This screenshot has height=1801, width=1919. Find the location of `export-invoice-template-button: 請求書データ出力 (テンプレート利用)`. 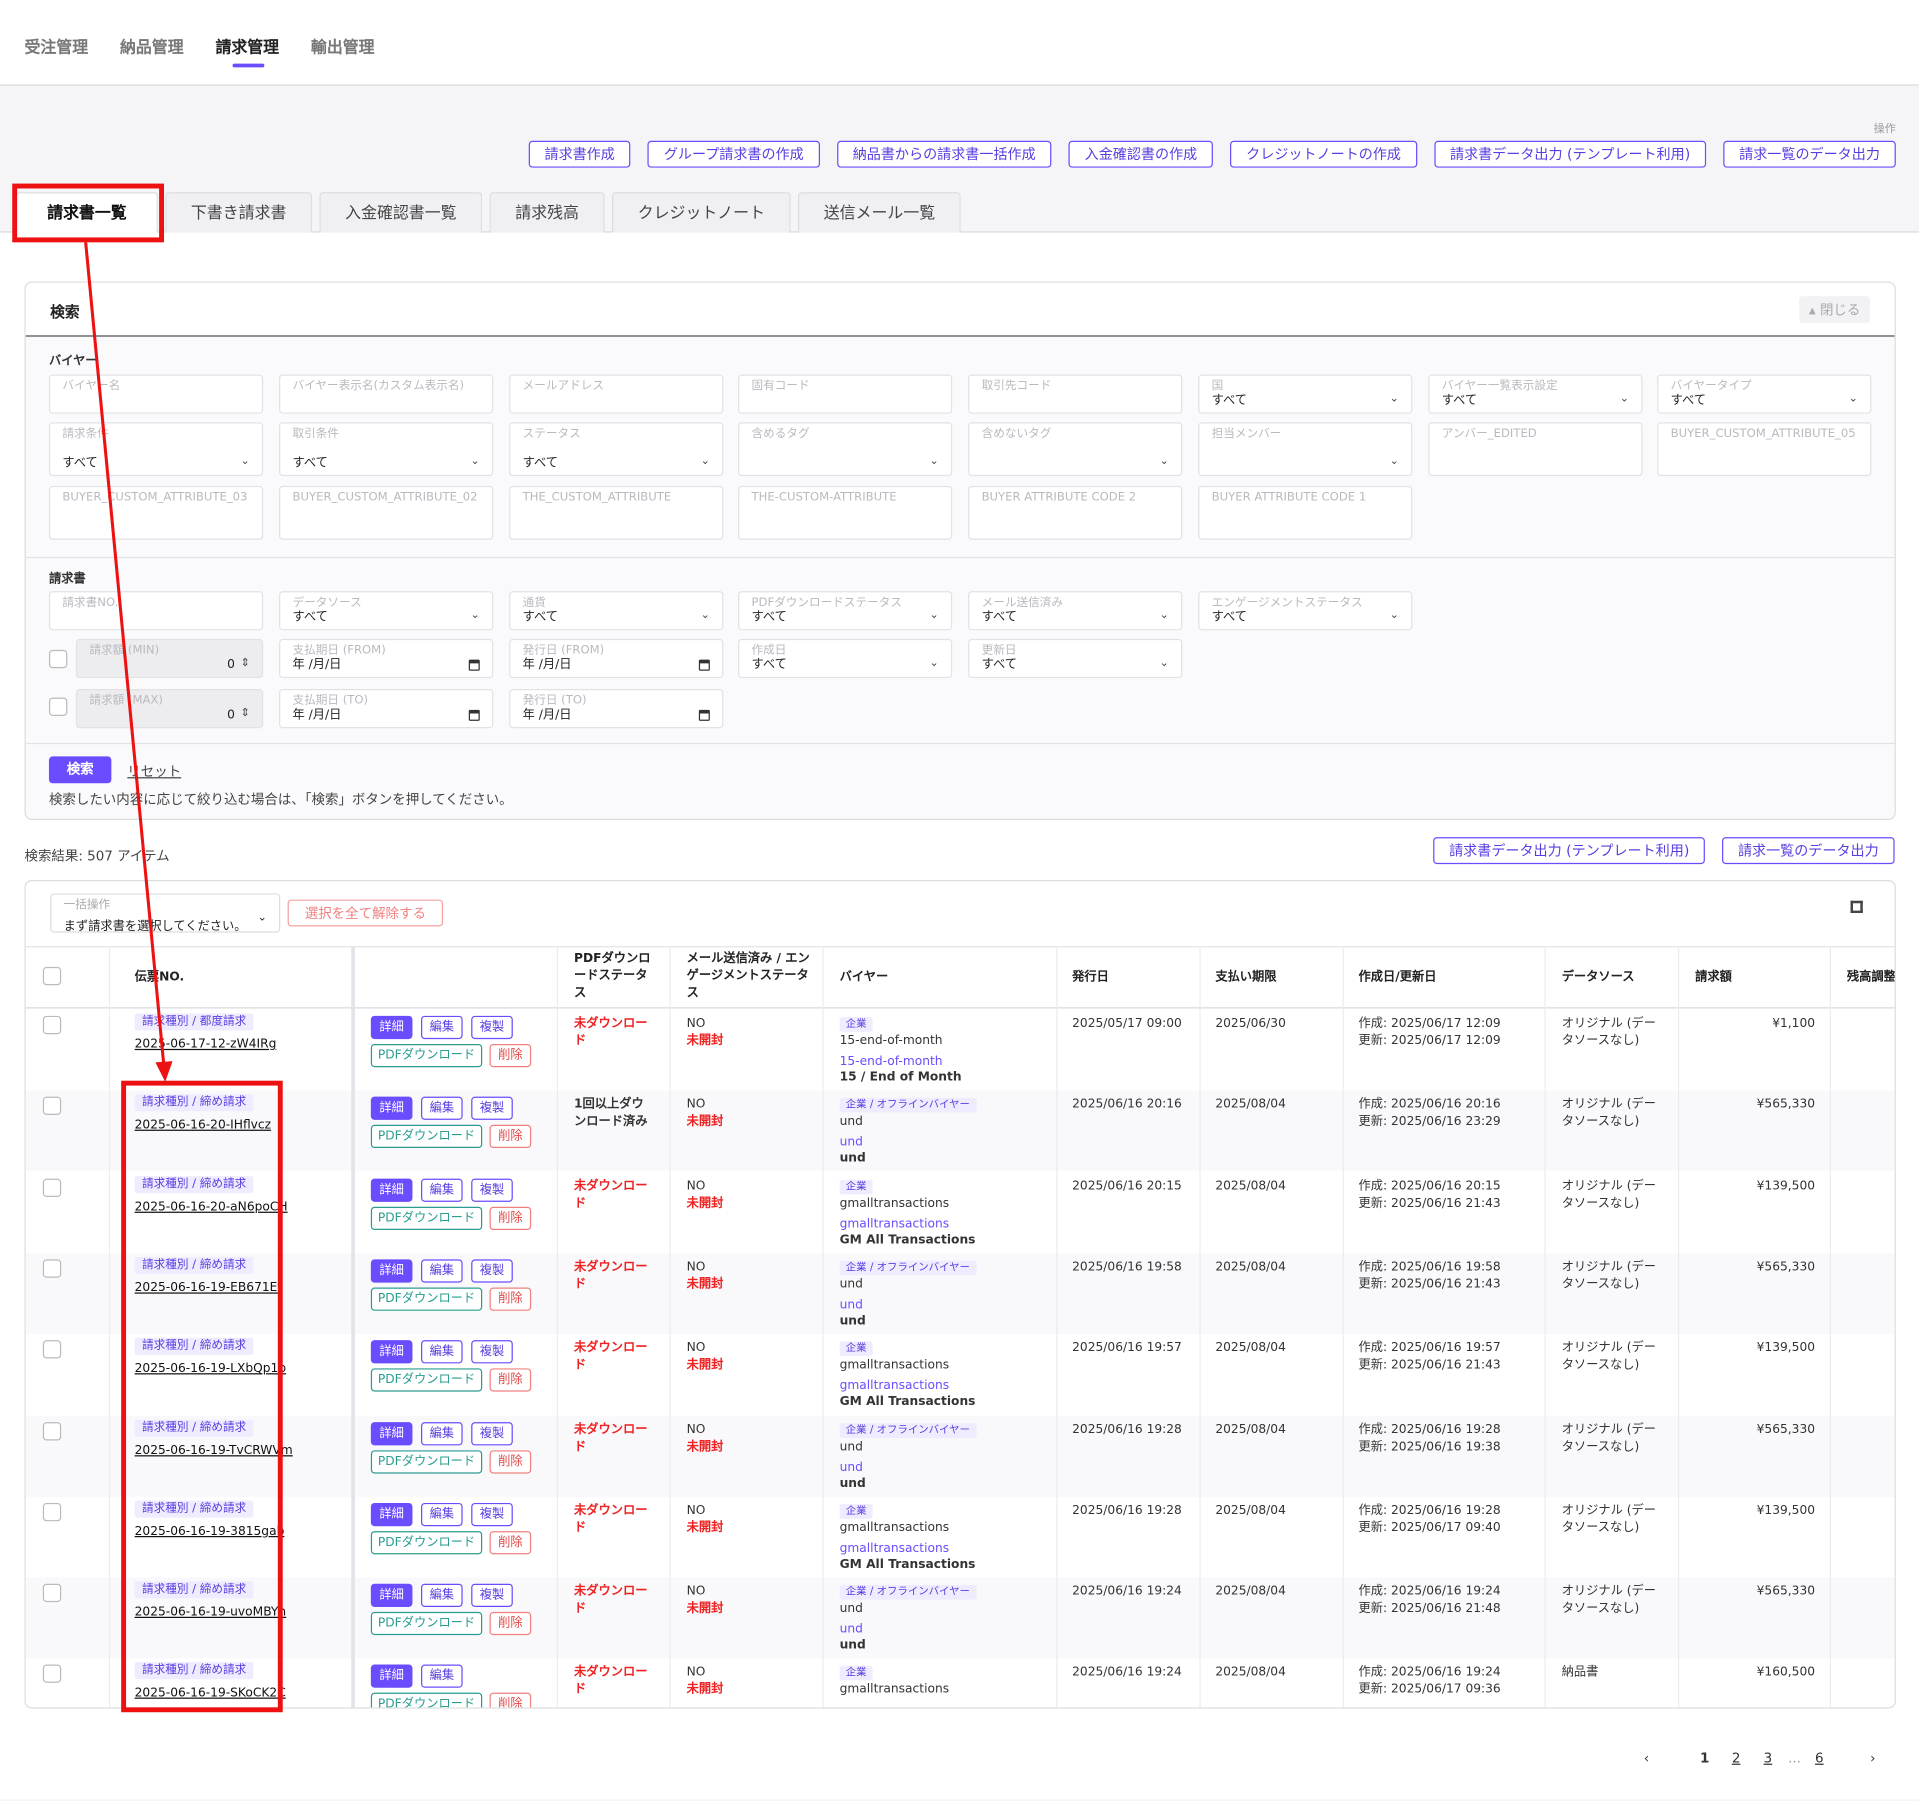

export-invoice-template-button: 請求書データ出力 (テンプレート利用) is located at coordinates (1570, 154).